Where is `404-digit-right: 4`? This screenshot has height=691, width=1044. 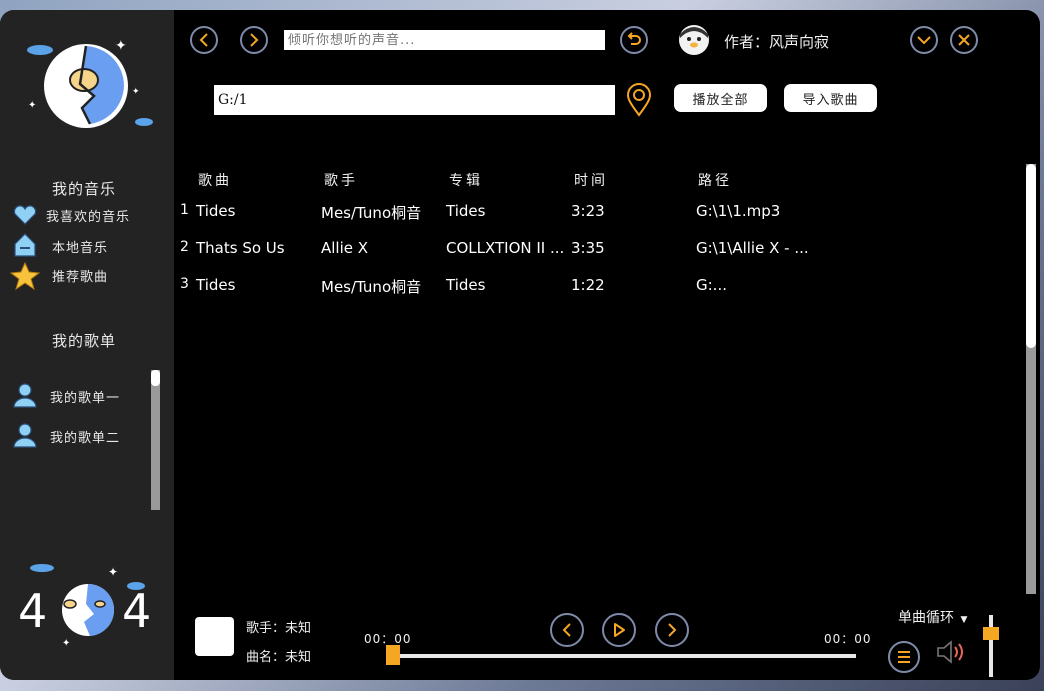
404-digit-right: 4 is located at coordinates (137, 611).